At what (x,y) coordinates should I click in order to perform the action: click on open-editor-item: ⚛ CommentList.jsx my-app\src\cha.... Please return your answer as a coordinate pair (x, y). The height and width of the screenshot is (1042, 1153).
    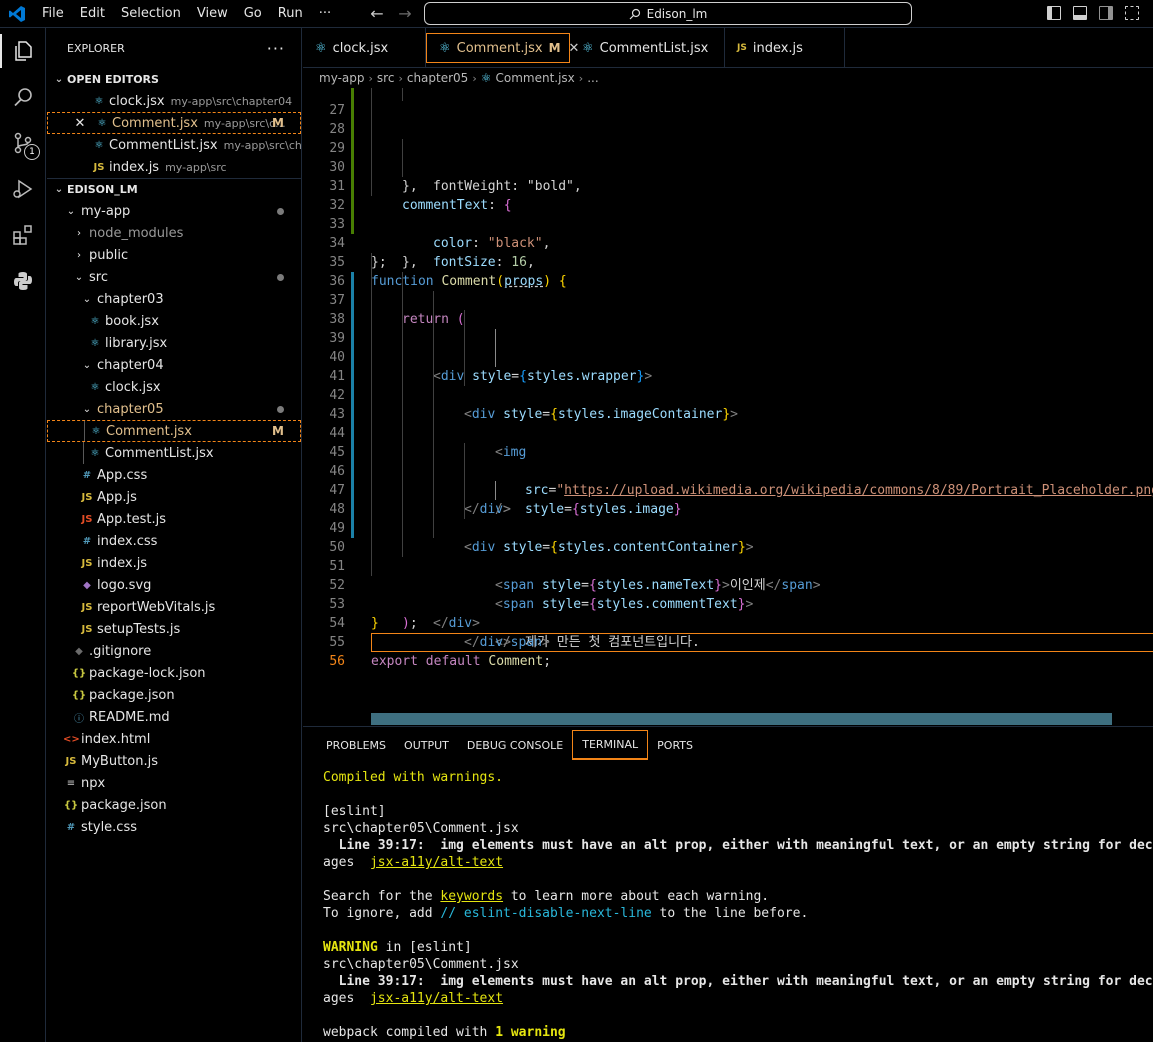
    Looking at the image, I should click on (174, 145).